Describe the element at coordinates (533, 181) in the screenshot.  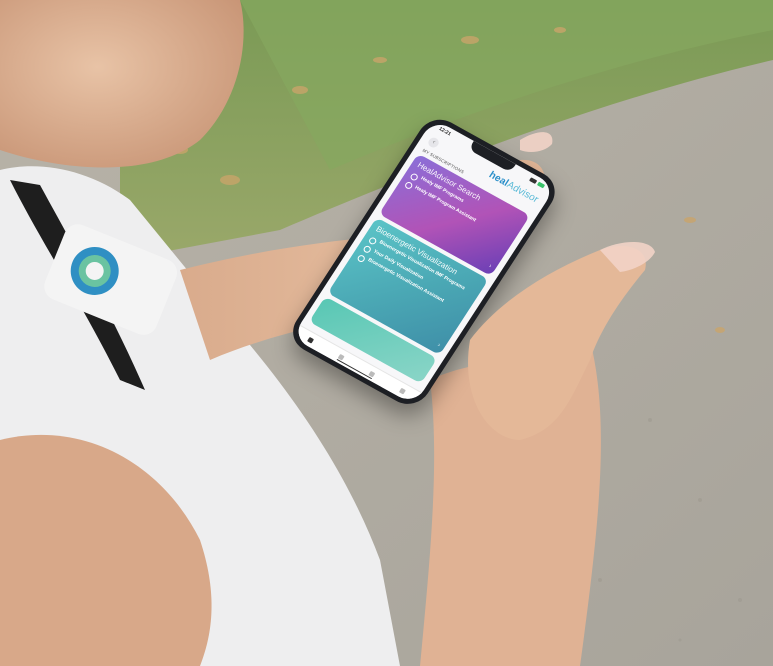
I see `signal-icon` at that location.